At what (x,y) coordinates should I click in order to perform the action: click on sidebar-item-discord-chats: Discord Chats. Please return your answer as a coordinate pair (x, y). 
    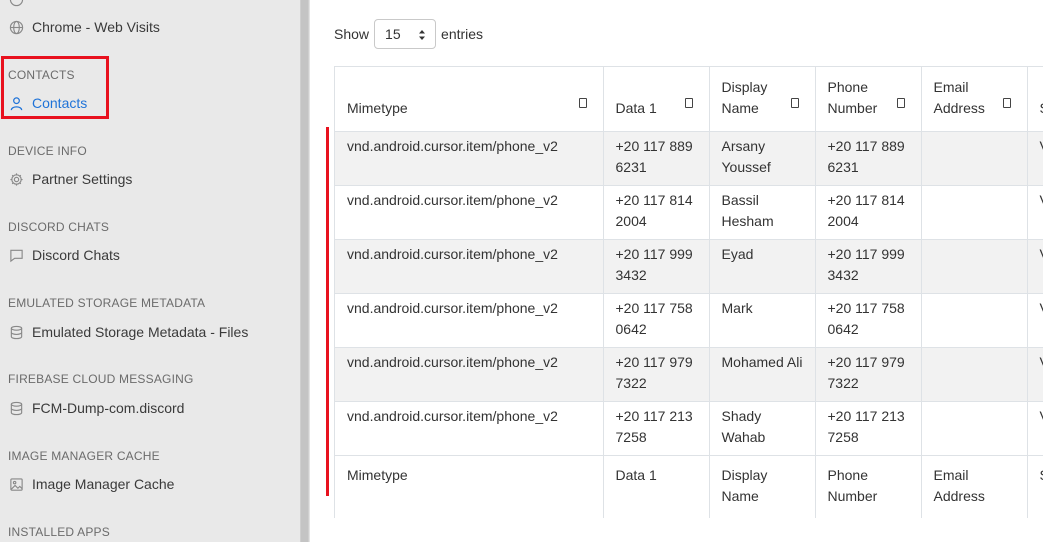
    Looking at the image, I should click on (64, 255).